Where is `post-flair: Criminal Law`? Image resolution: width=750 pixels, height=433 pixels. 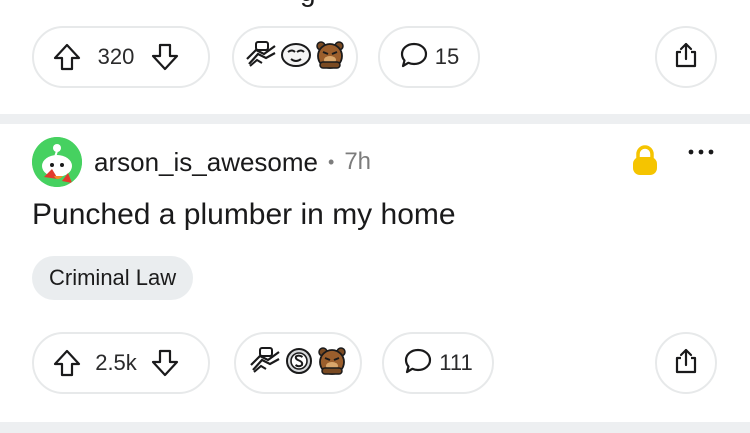
post-flair: Criminal Law is located at coordinates (113, 278).